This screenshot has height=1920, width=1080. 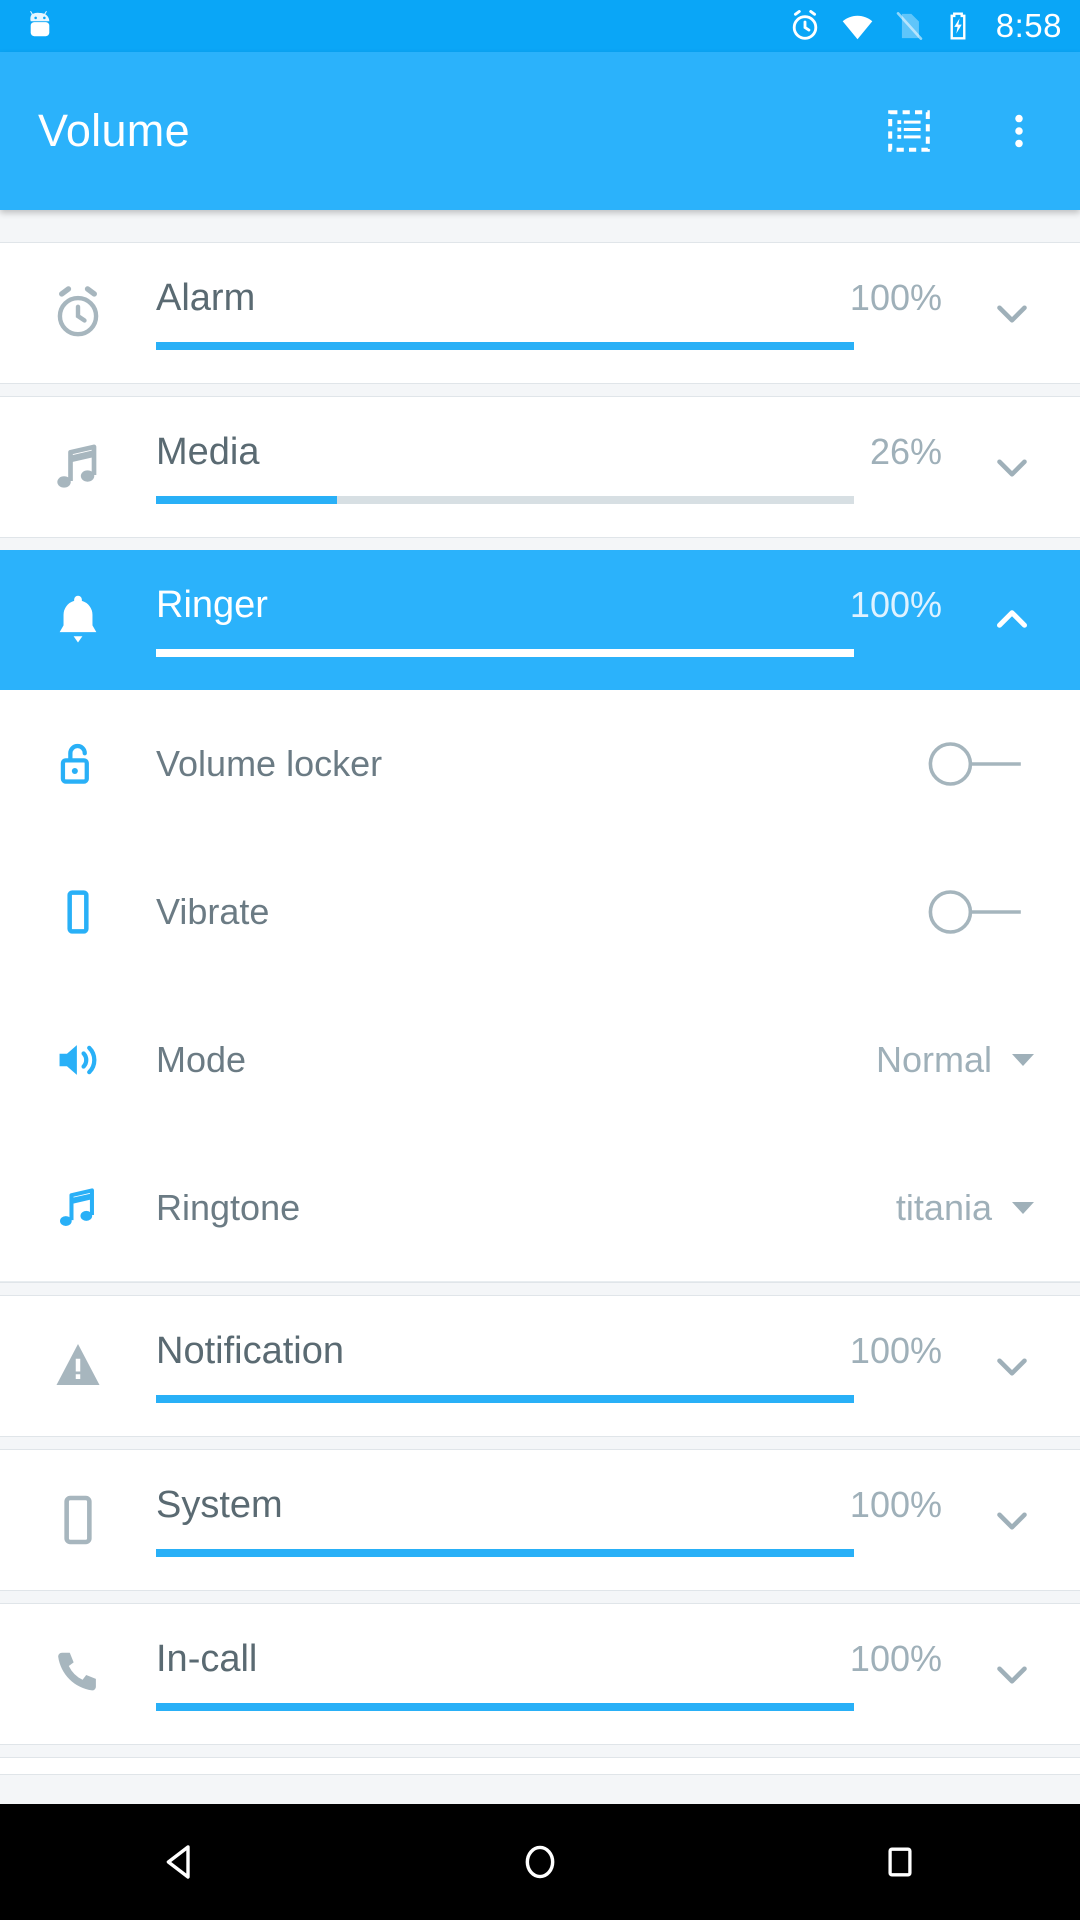 What do you see at coordinates (857, 26) in the screenshot?
I see `wifi-icon` at bounding box center [857, 26].